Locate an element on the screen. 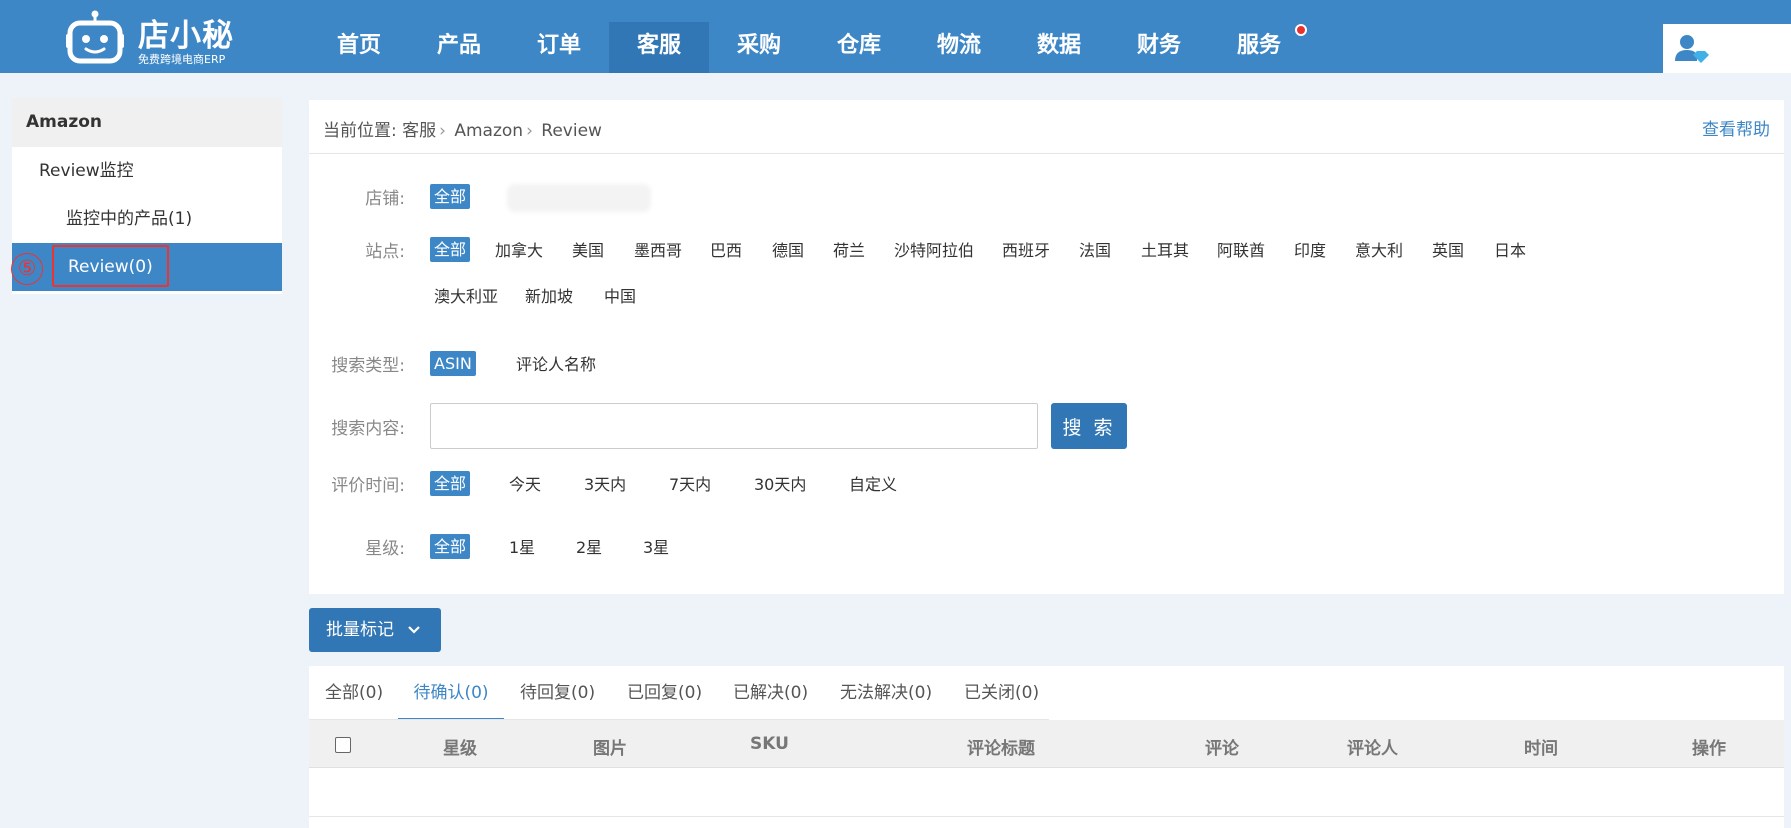 Image resolution: width=1791 pixels, height=828 pixels. breadcrumb-item: 客服 is located at coordinates (419, 131).